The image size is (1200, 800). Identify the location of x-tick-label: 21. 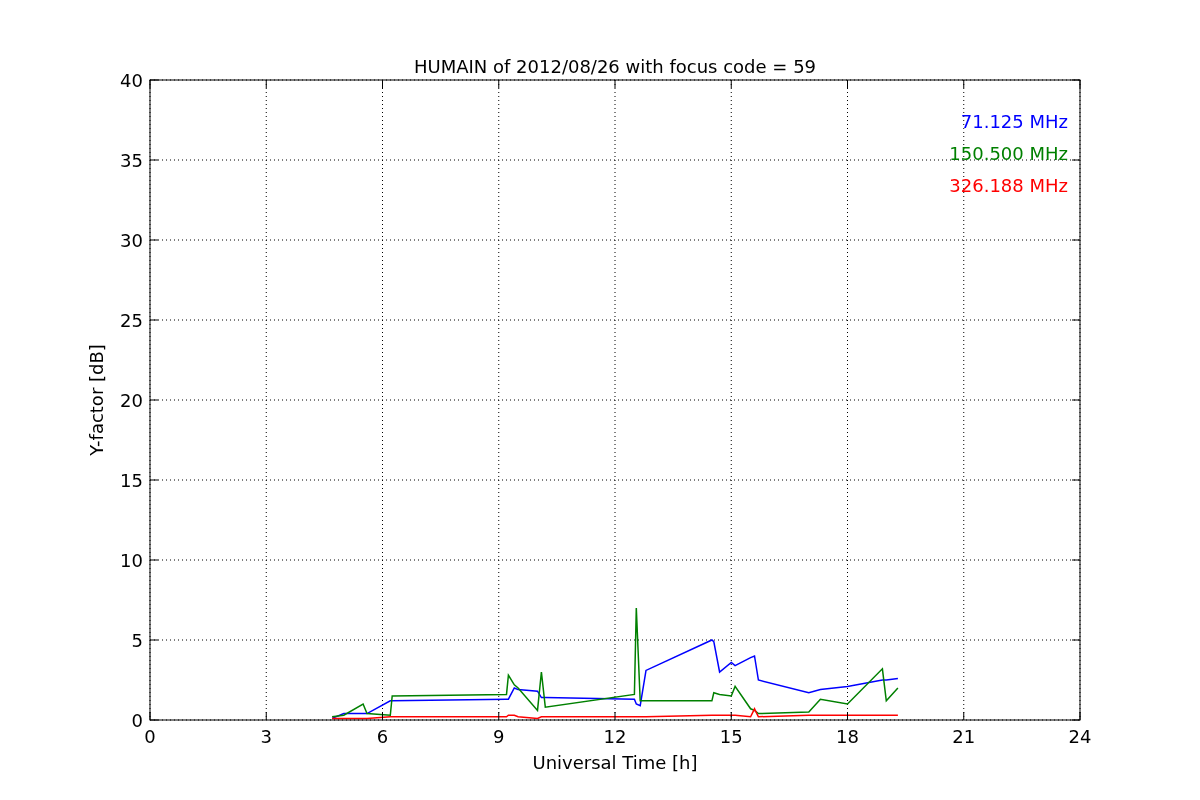
(964, 736).